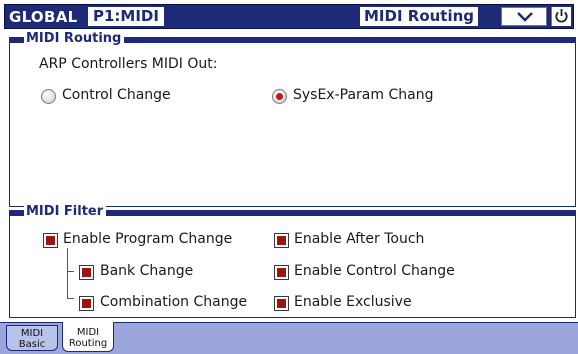 The height and width of the screenshot is (354, 578). I want to click on section-title: MIDI Routing, so click(419, 16).